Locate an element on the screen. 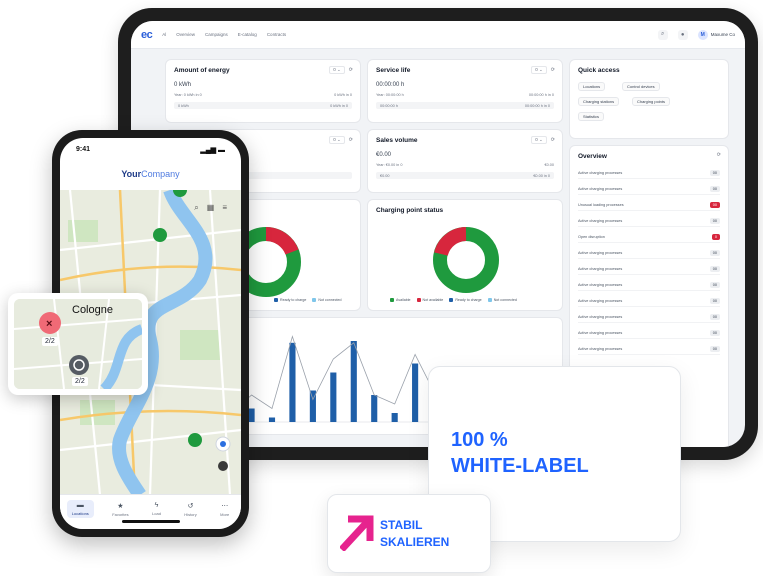  nav-item-campaigns: Campaigns is located at coordinates (216, 34).